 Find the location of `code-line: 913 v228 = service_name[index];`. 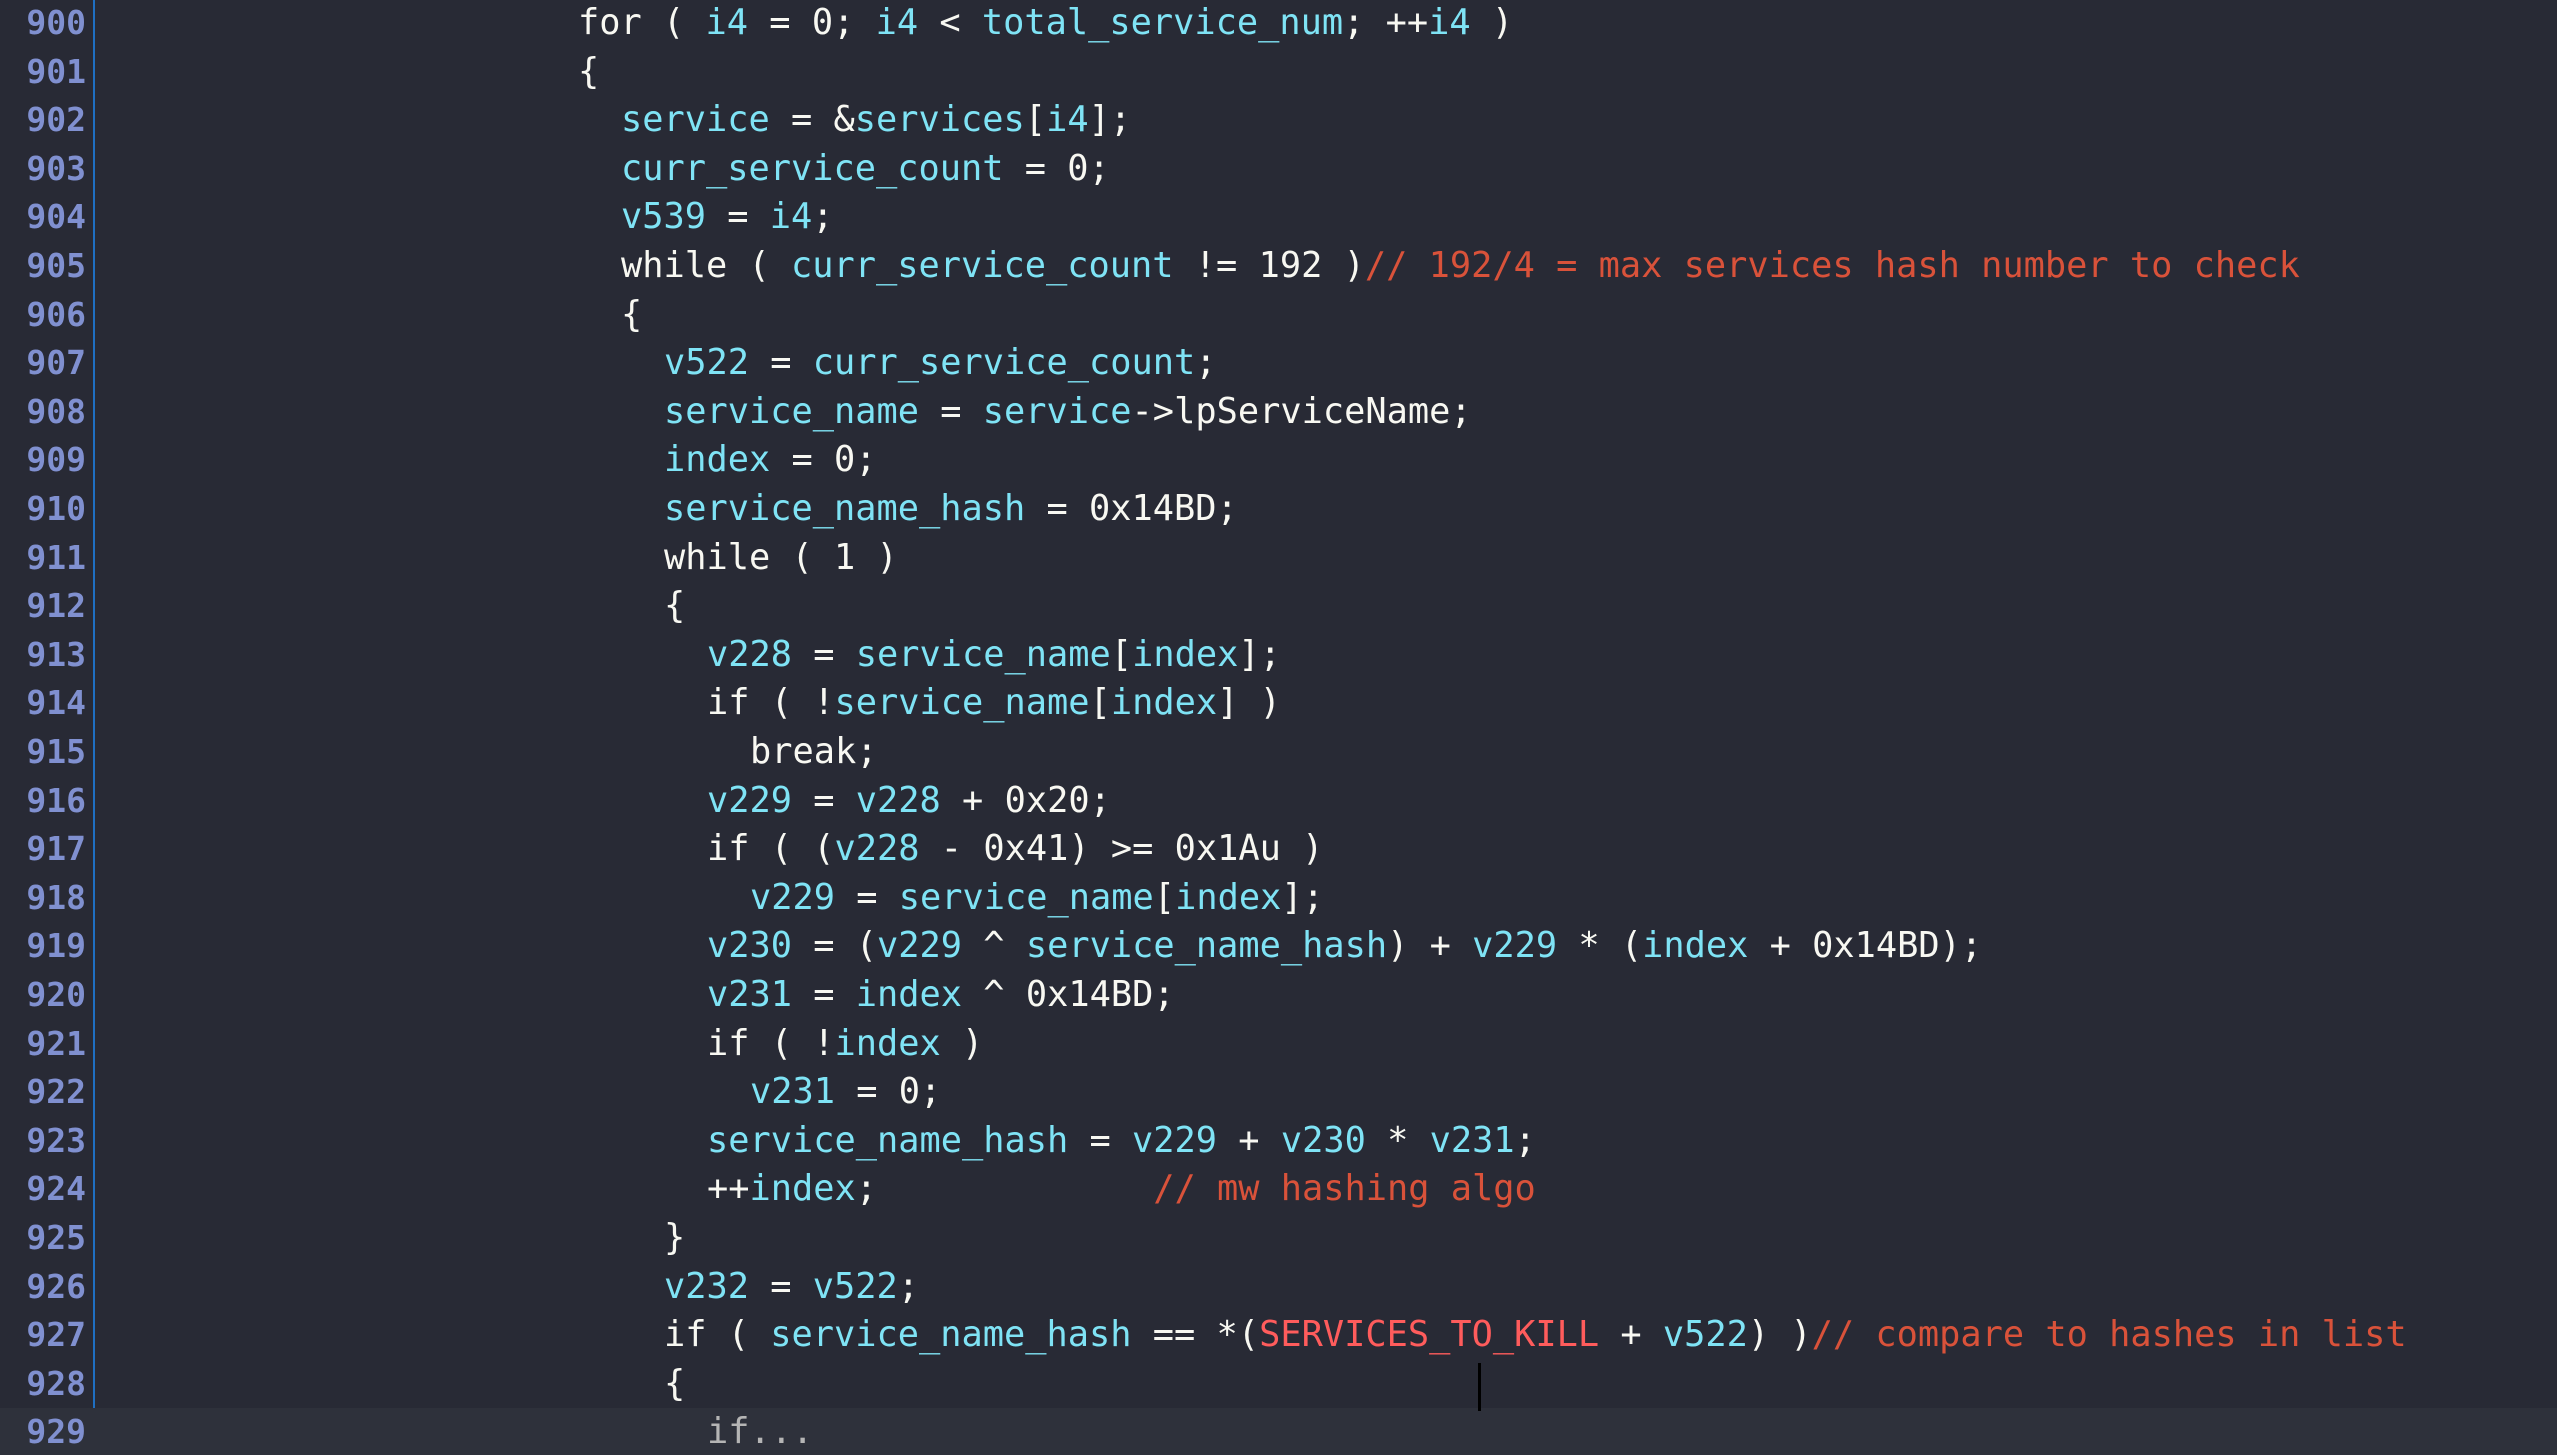

code-line: 913 v228 = service_name[index]; is located at coordinates (1278, 654).